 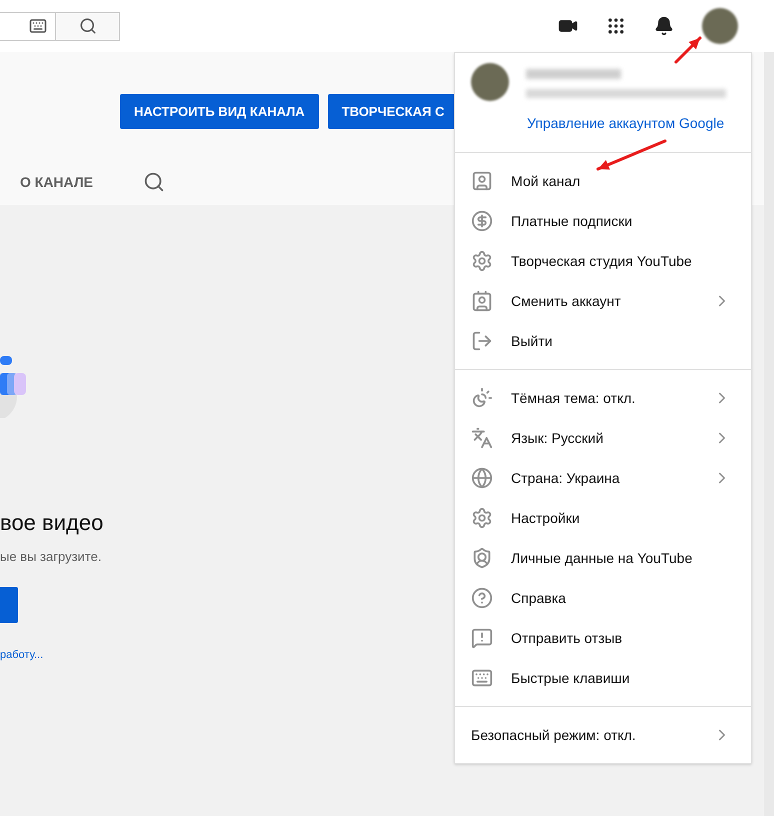 I want to click on menu-item: Выйти, so click(x=603, y=341).